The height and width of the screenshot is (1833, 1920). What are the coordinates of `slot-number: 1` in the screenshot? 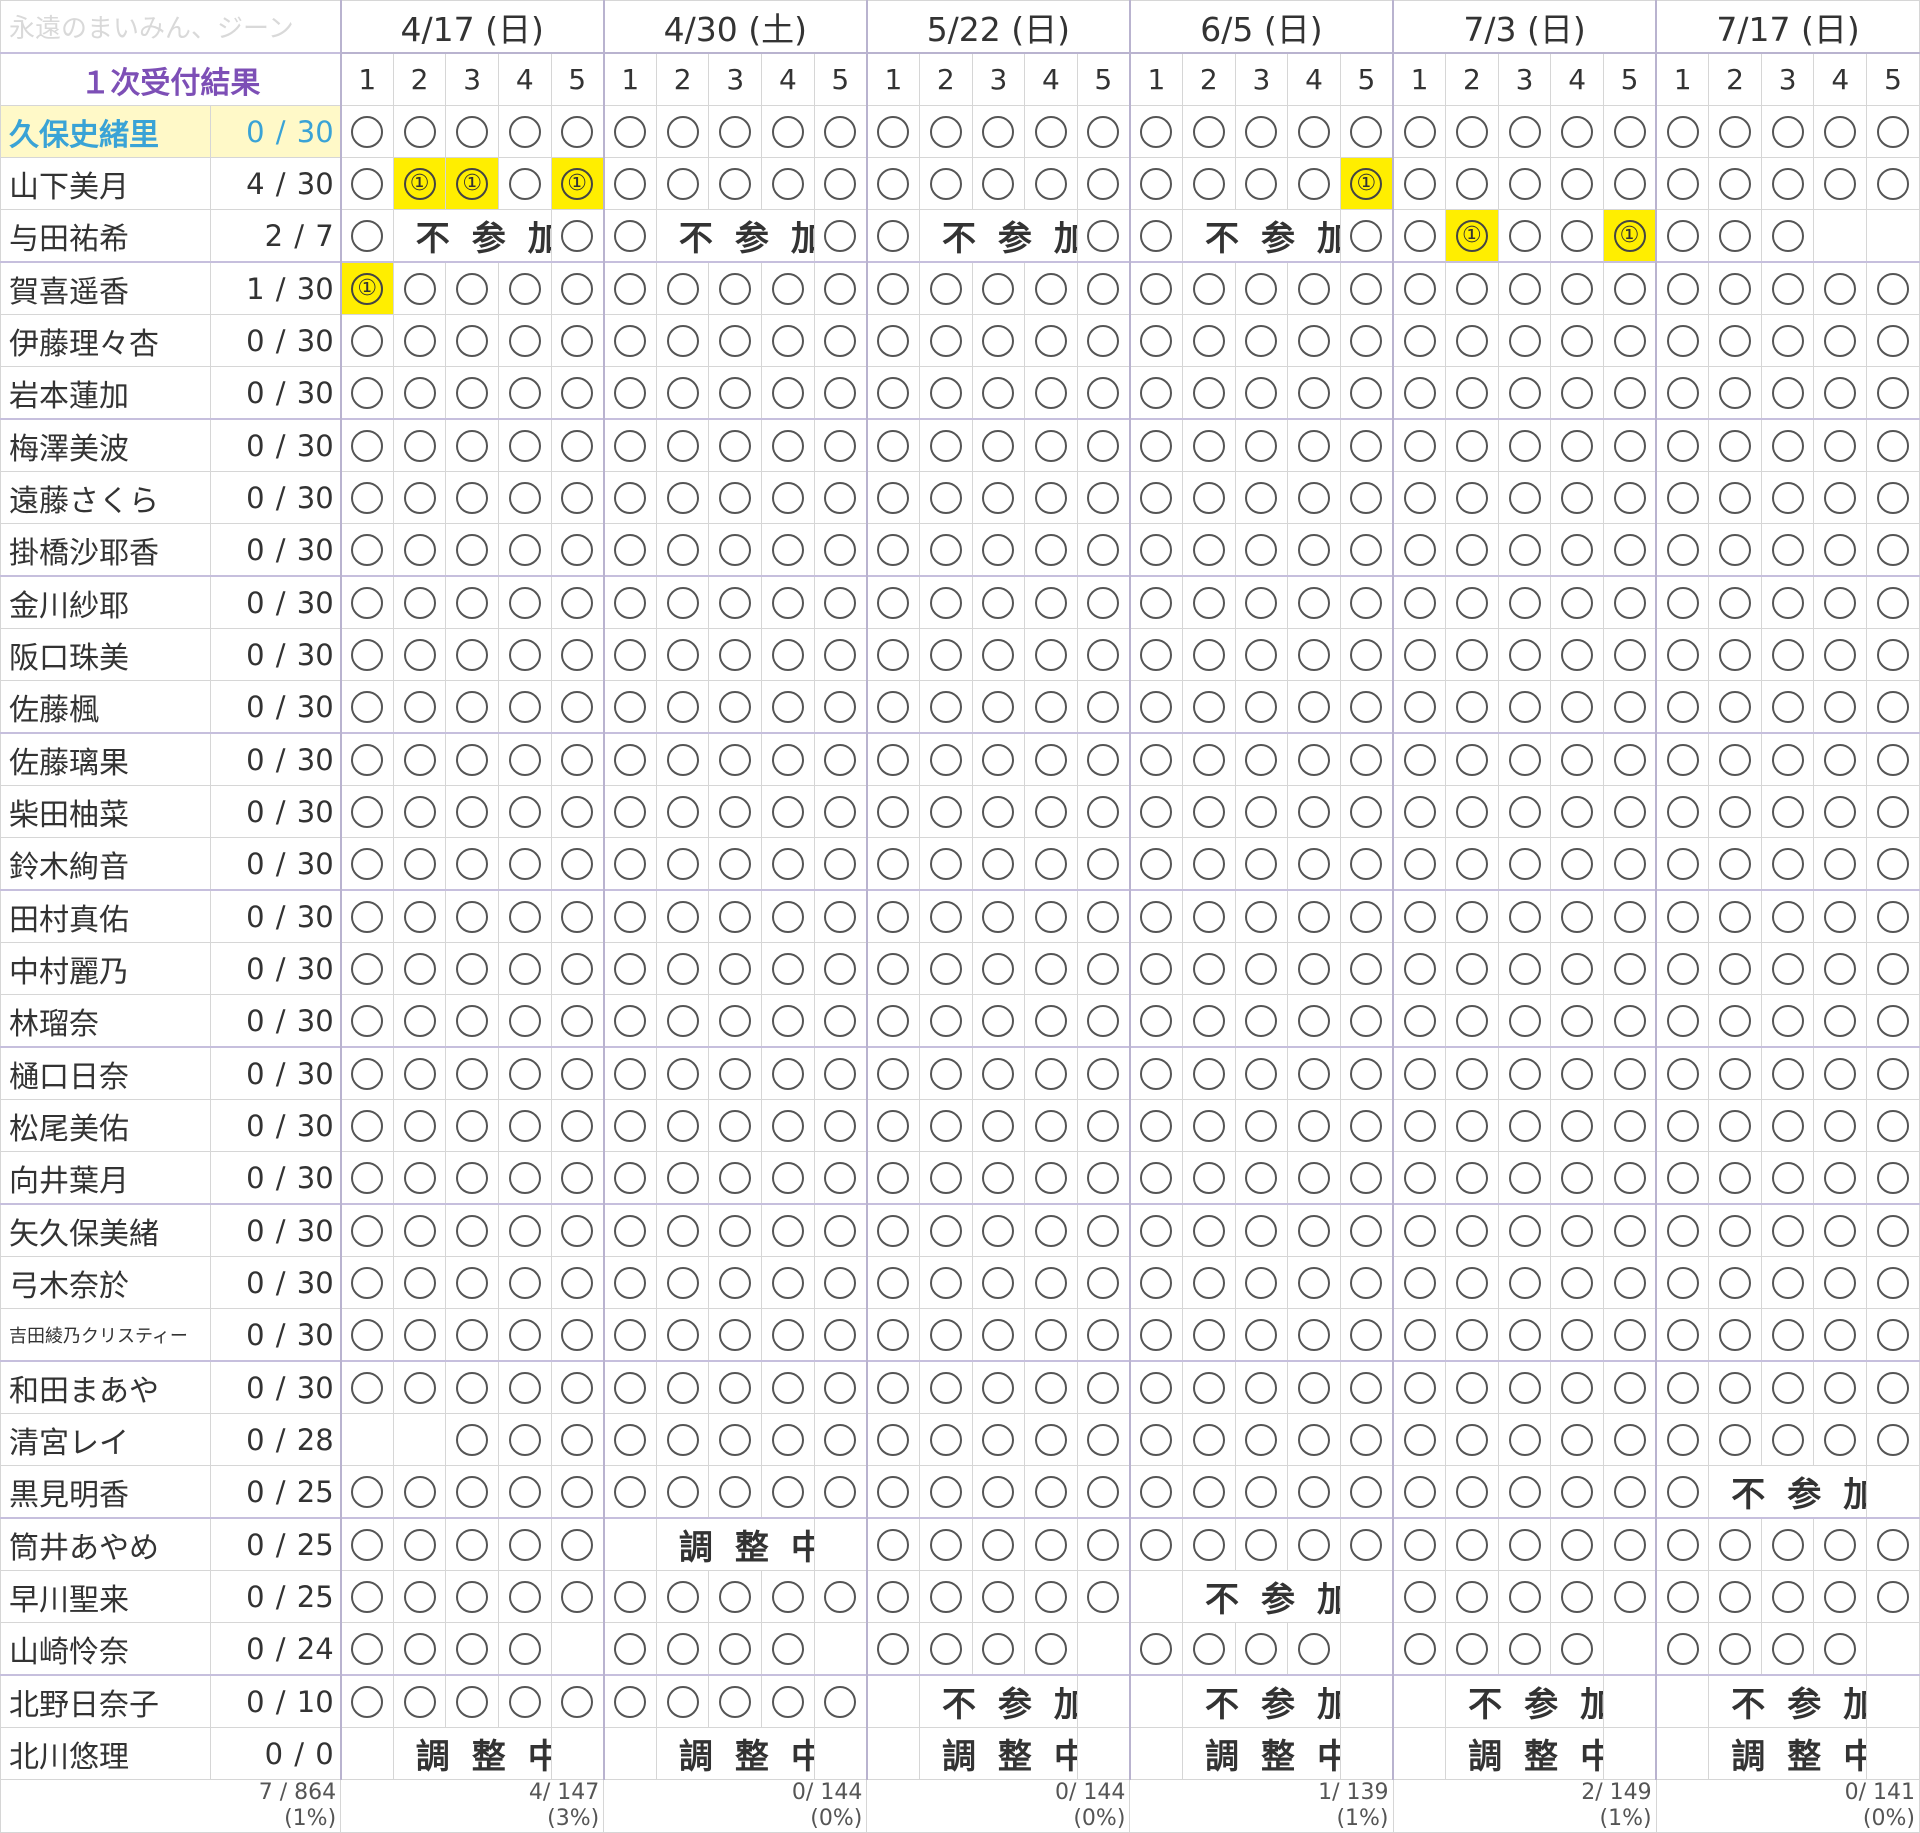 It's located at (629, 79).